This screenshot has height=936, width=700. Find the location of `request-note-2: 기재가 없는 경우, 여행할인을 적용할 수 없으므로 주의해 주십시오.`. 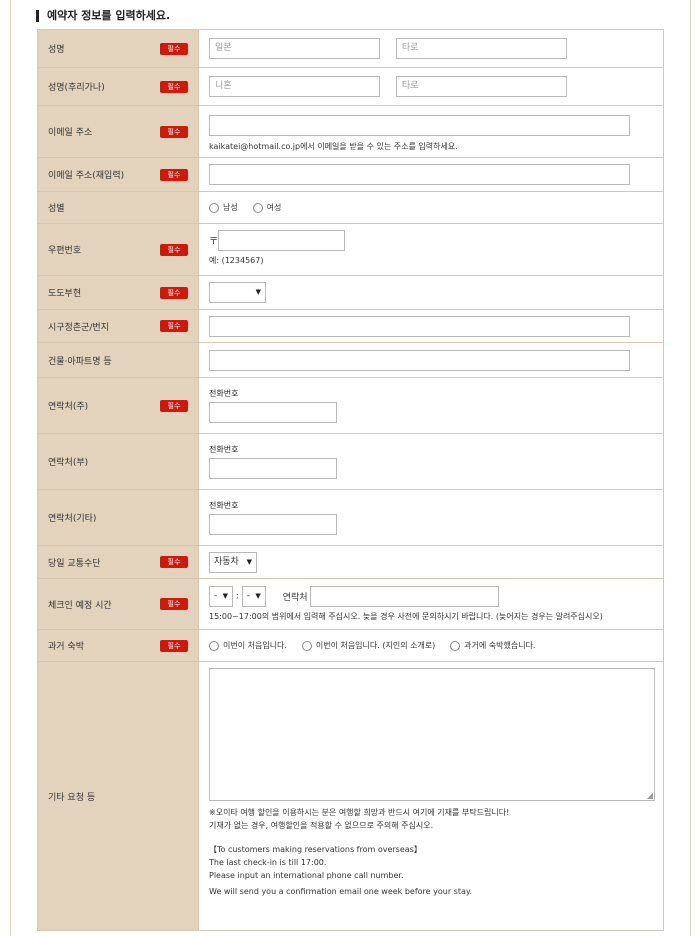

request-note-2: 기재가 없는 경우, 여행할인을 적용할 수 없으므로 주의해 주십시오. is located at coordinates (321, 825).